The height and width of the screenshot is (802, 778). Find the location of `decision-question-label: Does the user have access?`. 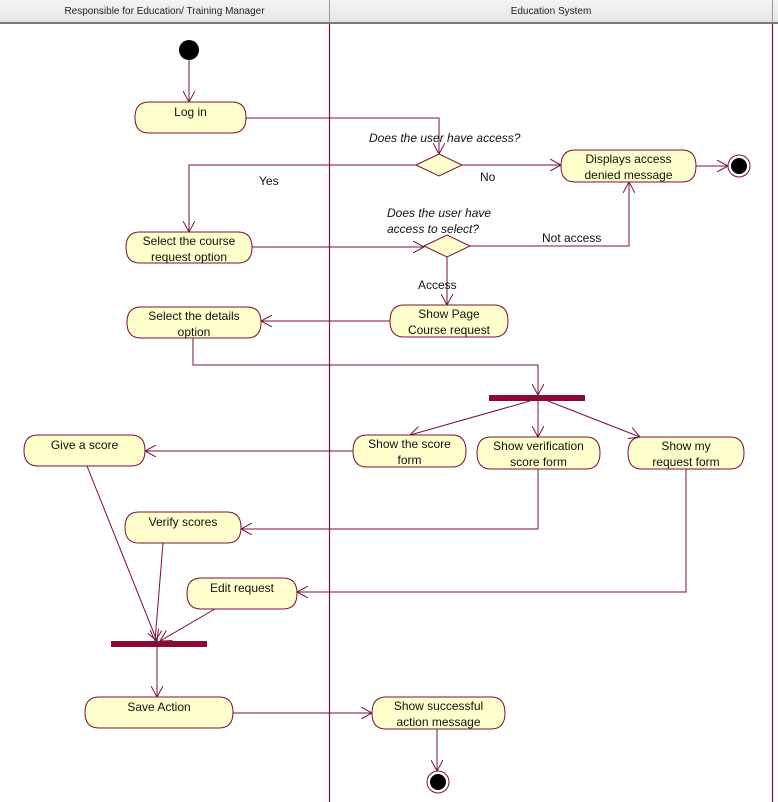

decision-question-label: Does the user have access? is located at coordinates (445, 138).